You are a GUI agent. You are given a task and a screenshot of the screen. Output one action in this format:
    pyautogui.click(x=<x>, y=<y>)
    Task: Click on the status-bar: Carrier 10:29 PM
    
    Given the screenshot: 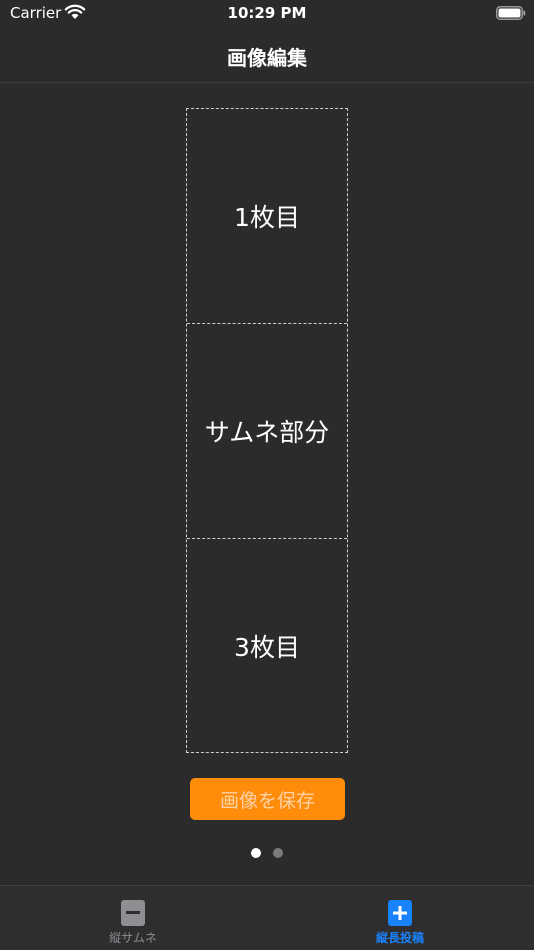 What is the action you would take?
    pyautogui.click(x=267, y=14)
    